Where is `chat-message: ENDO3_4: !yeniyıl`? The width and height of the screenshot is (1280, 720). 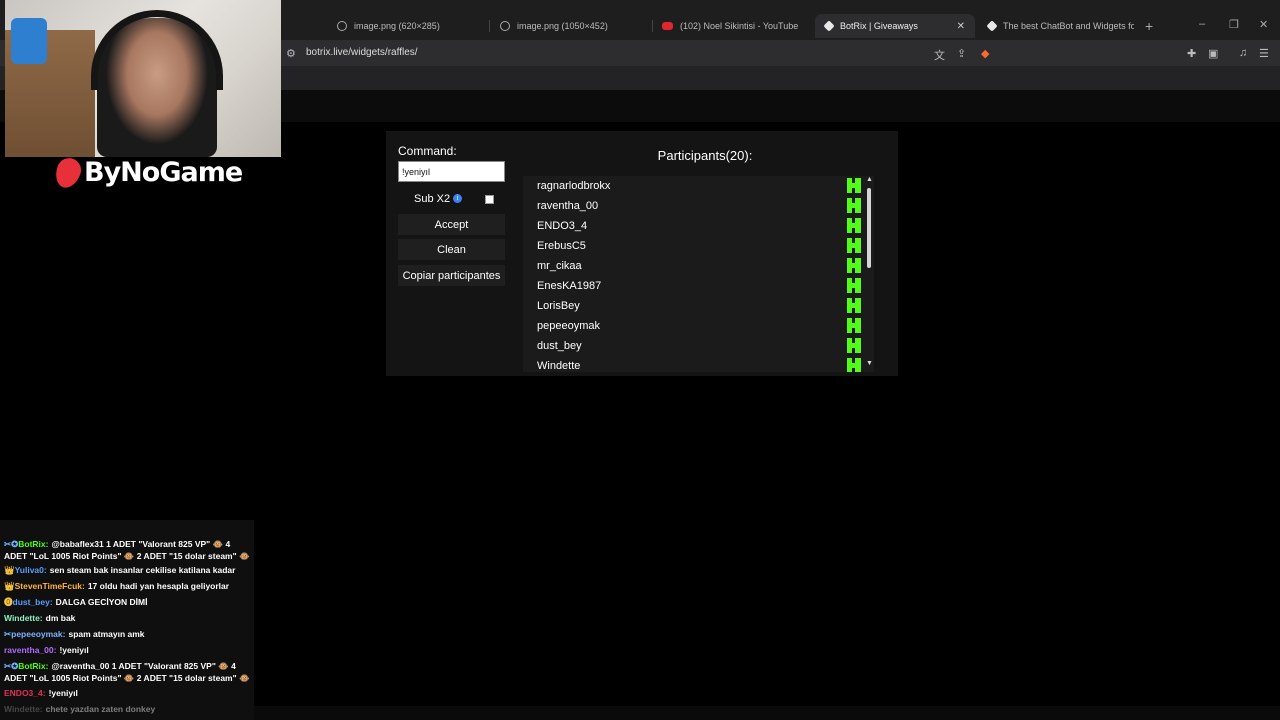
chat-message: ENDO3_4: !yeniyıl is located at coordinates (127, 693).